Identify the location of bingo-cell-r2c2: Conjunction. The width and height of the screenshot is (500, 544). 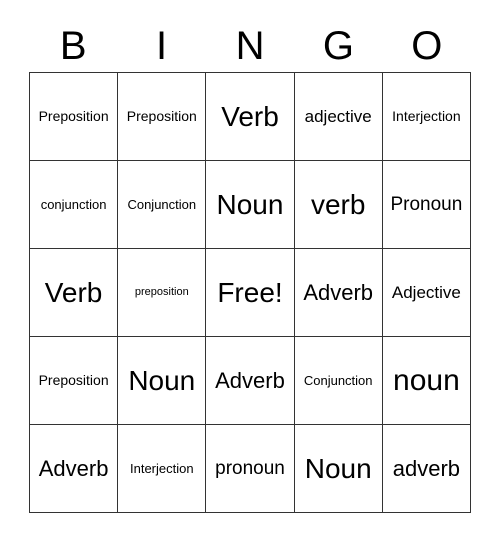
(162, 205).